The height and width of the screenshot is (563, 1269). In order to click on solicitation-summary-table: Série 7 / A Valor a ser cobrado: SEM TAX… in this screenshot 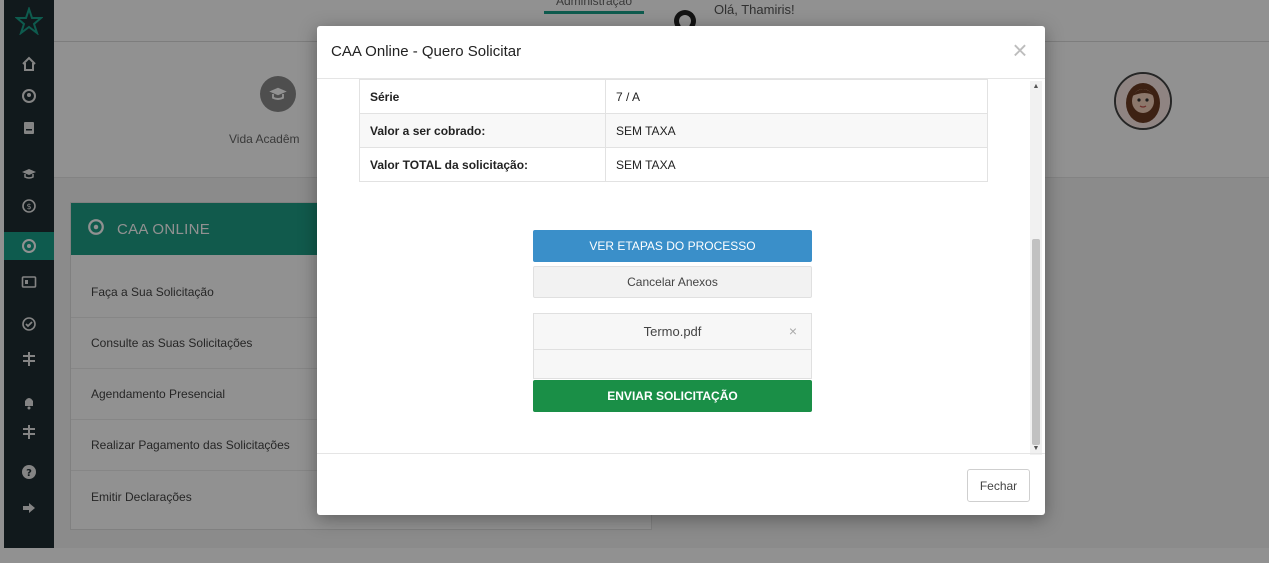, I will do `click(673, 130)`.